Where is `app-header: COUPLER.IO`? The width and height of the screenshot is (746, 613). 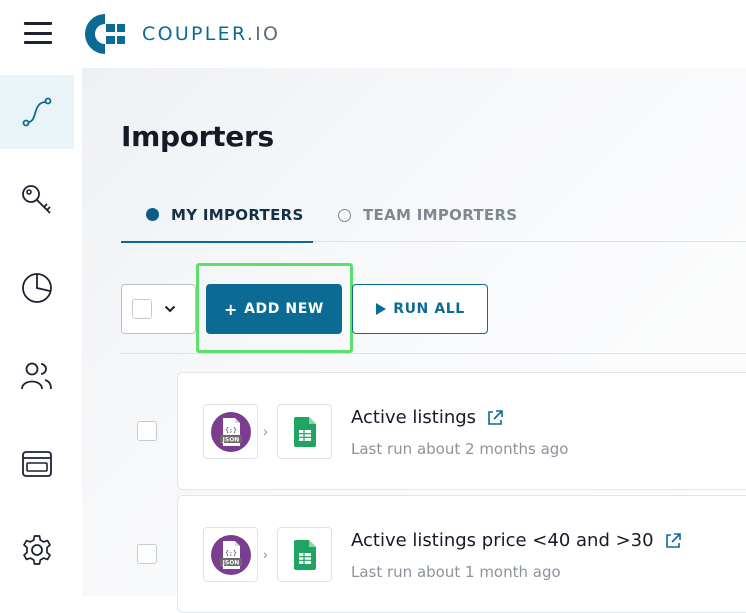
app-header: COUPLER.IO is located at coordinates (373, 34).